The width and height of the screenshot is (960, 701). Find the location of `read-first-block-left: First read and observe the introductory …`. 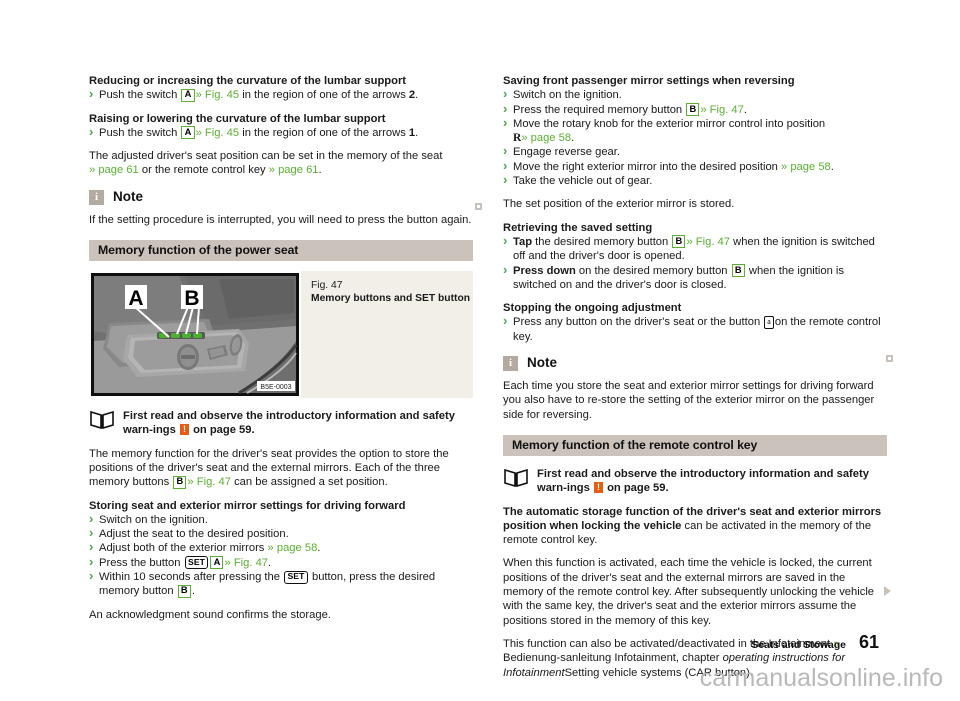

read-first-block-left: First read and observe the introductory … is located at coordinates (281, 423).